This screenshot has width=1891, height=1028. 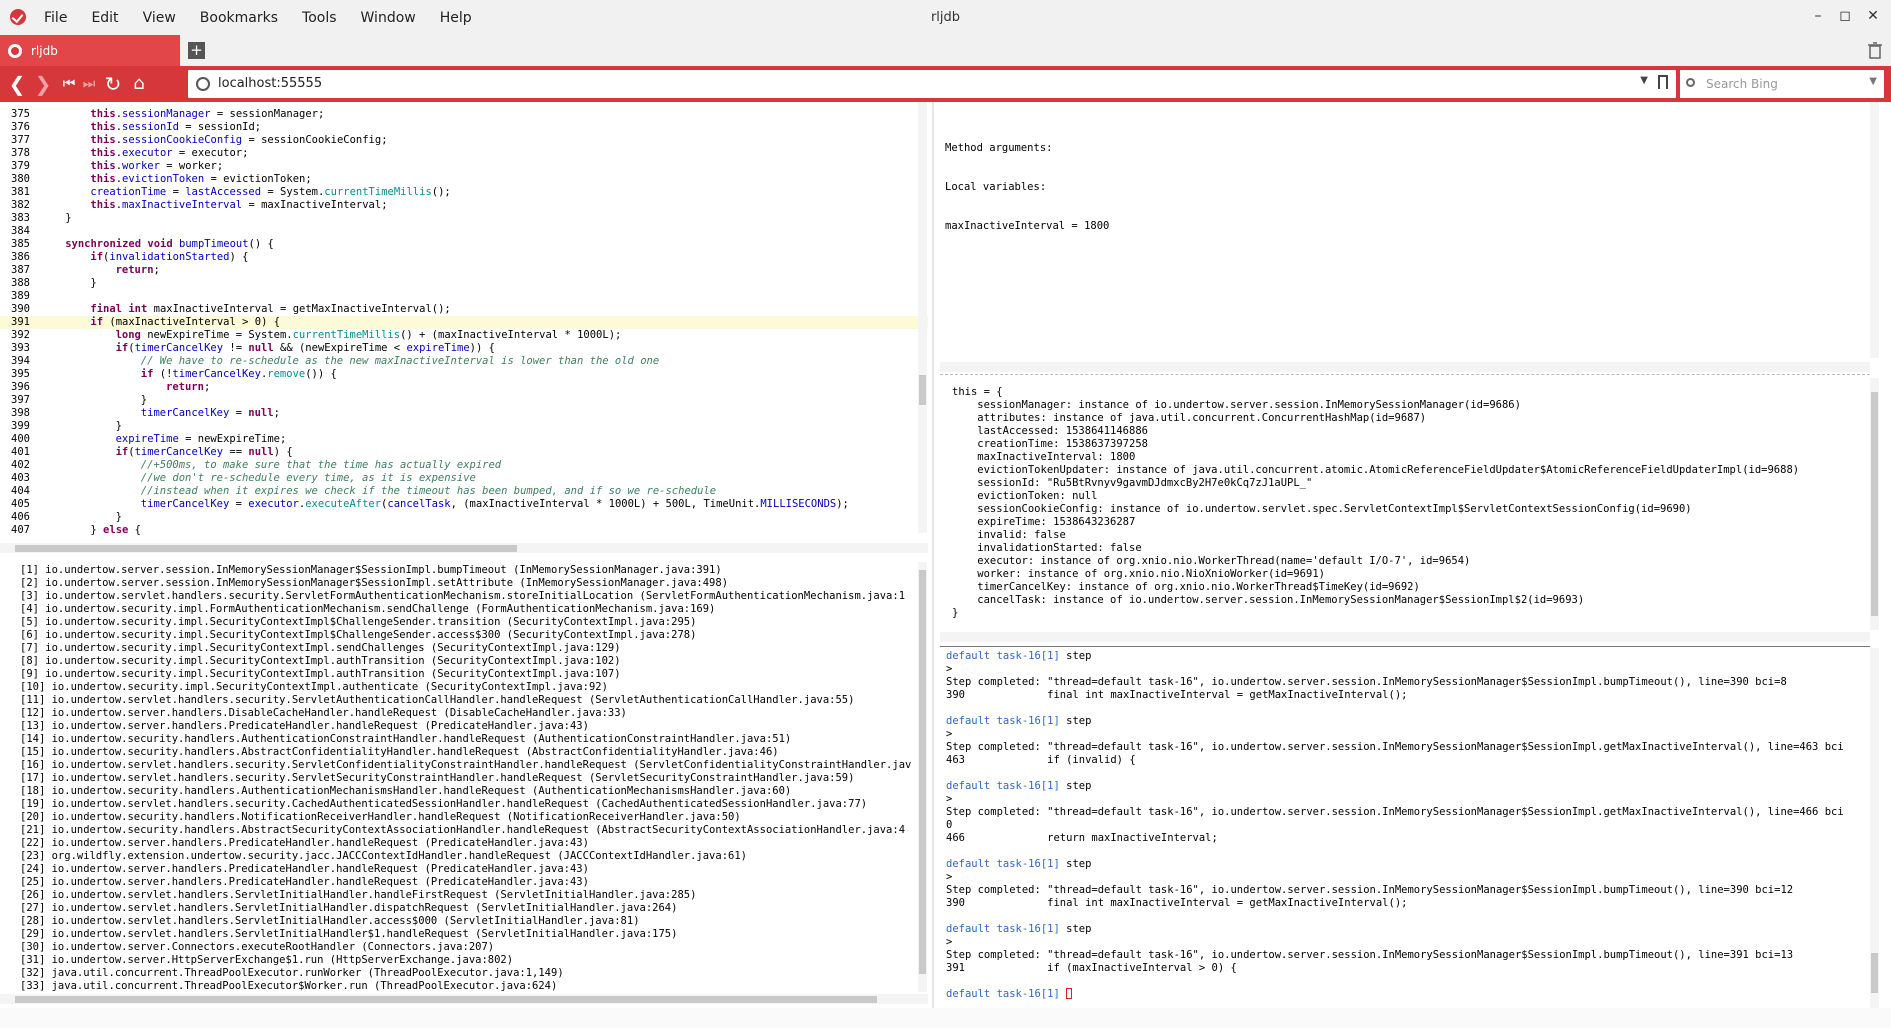 What do you see at coordinates (1818, 16) in the screenshot?
I see `minimize-icon: –` at bounding box center [1818, 16].